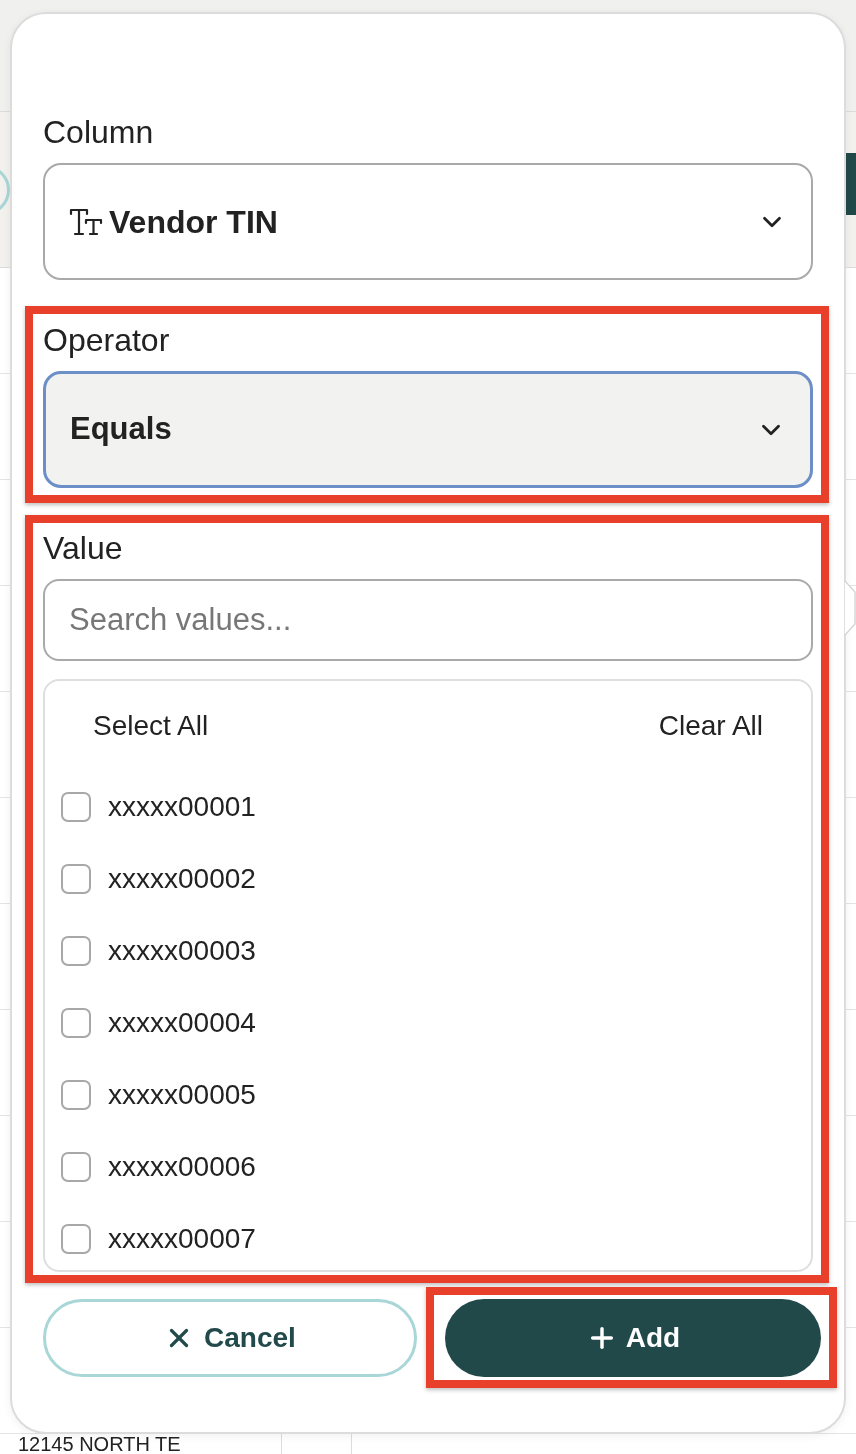 The height and width of the screenshot is (1454, 856). Describe the element at coordinates (151, 726) in the screenshot. I see `select-all-button: Select All` at that location.